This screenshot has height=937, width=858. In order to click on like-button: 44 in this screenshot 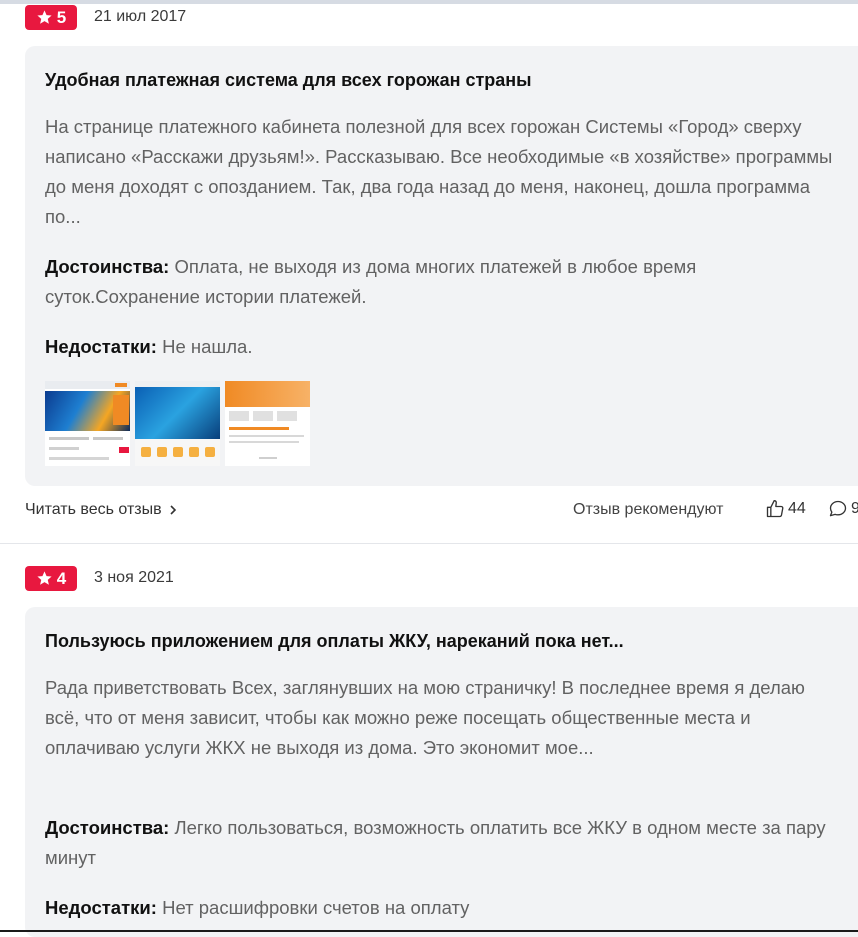, I will do `click(785, 509)`.